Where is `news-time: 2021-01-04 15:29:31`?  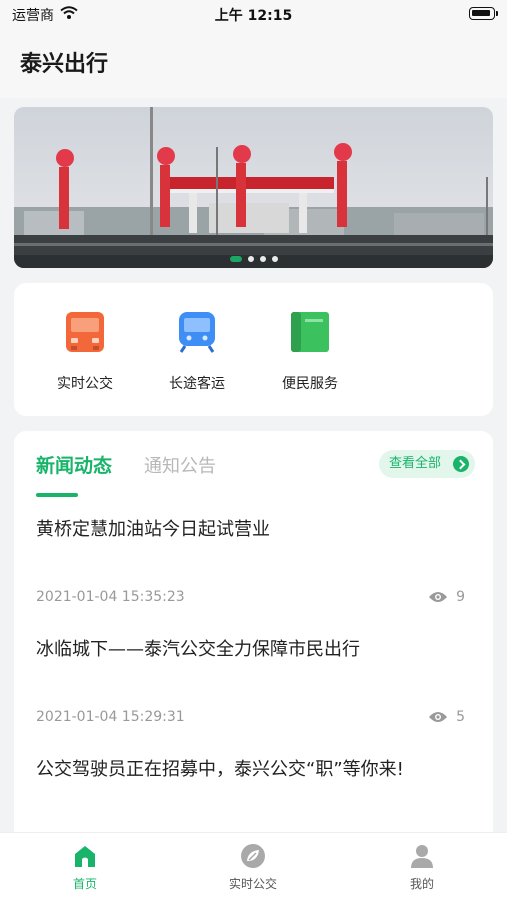
news-time: 2021-01-04 15:29:31 is located at coordinates (110, 717).